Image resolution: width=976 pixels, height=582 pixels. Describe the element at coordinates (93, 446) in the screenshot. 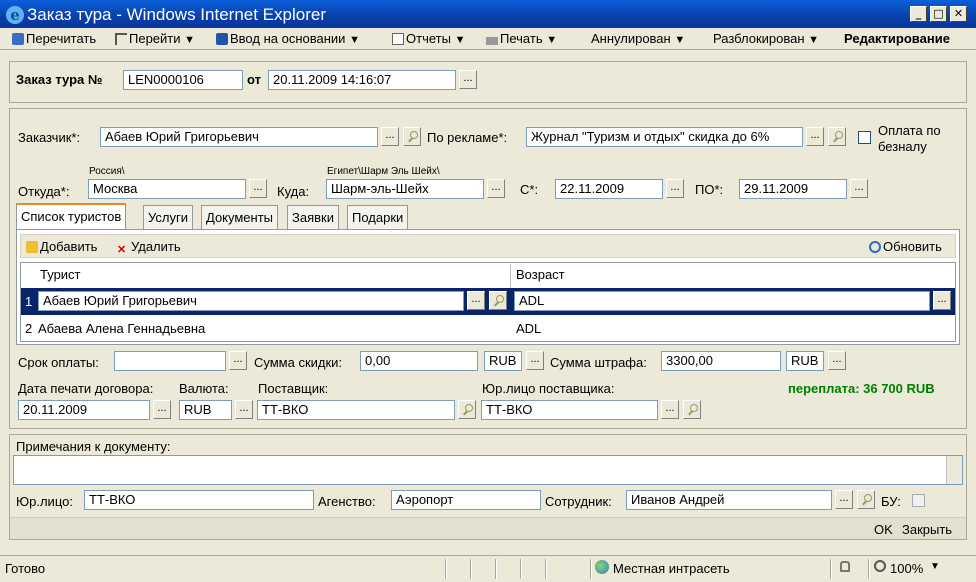

I see `notes-label: Примечания к документу:` at that location.